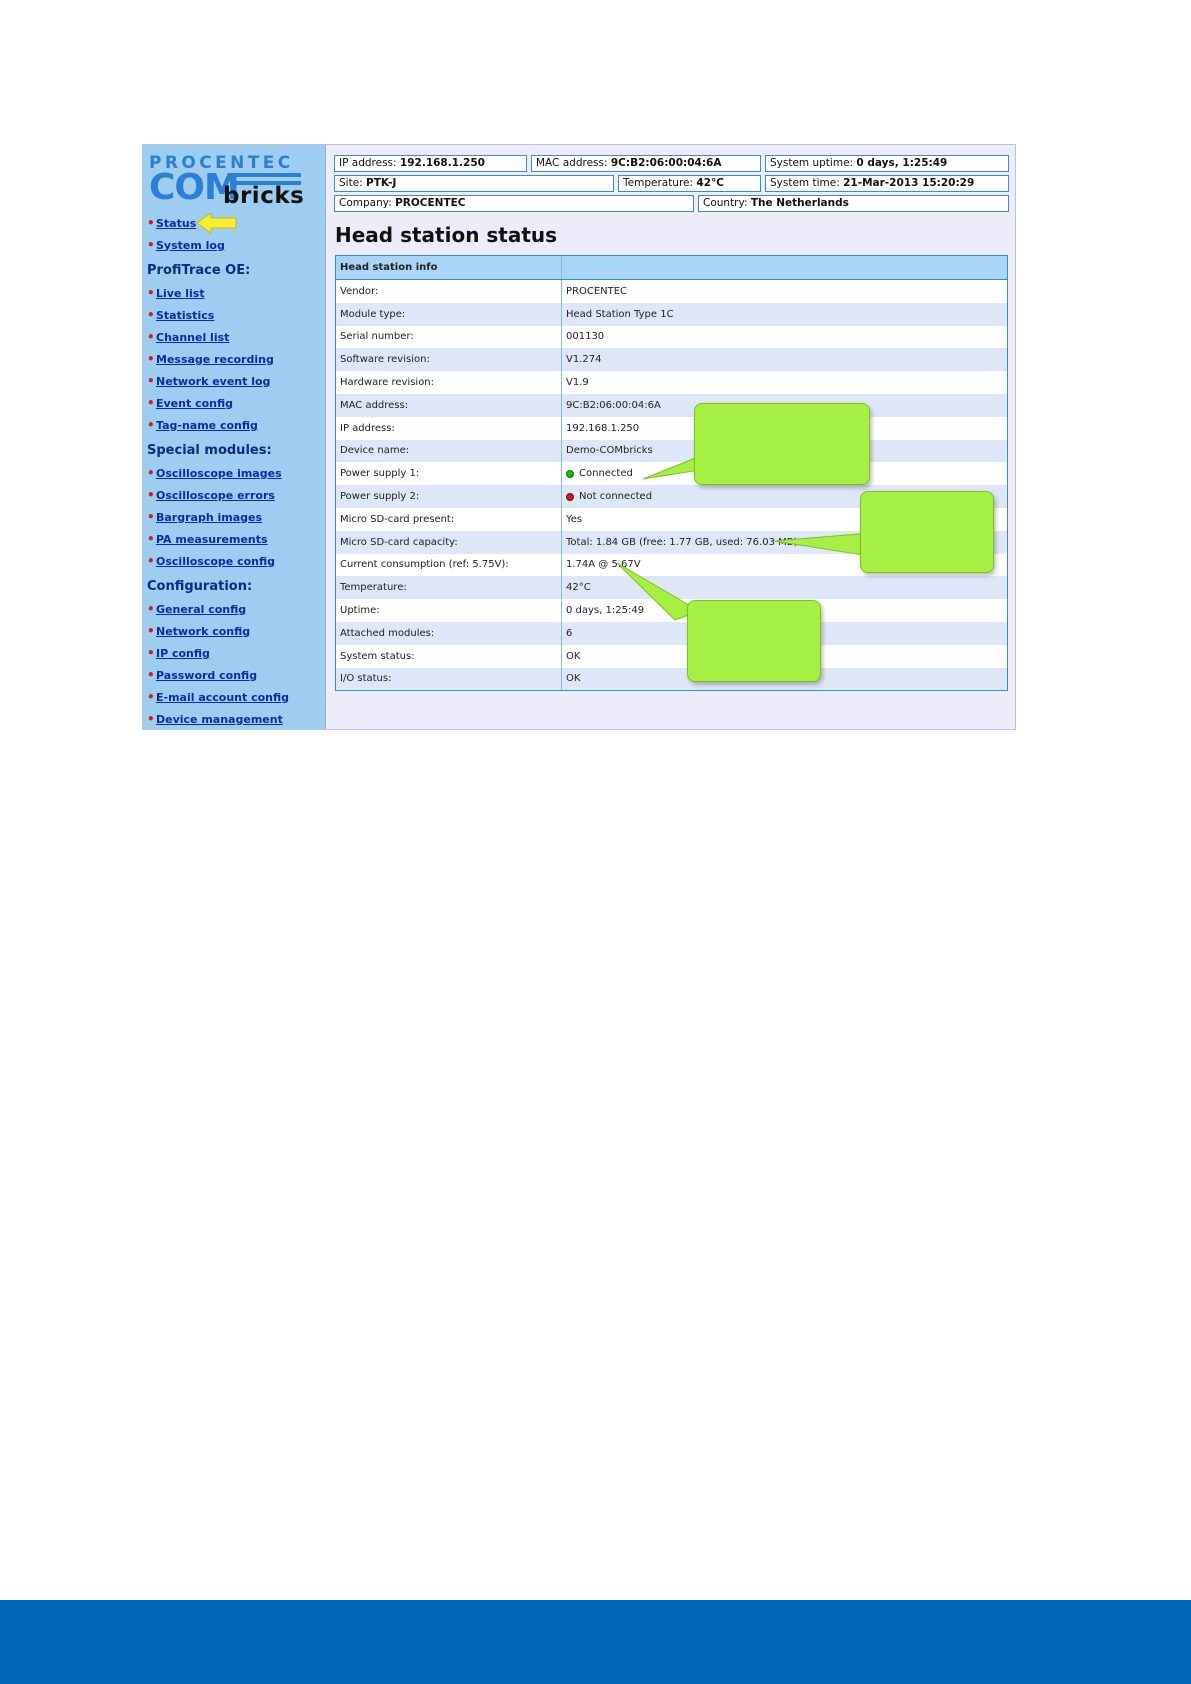  What do you see at coordinates (201, 609) in the screenshot?
I see `nav-link: General config` at bounding box center [201, 609].